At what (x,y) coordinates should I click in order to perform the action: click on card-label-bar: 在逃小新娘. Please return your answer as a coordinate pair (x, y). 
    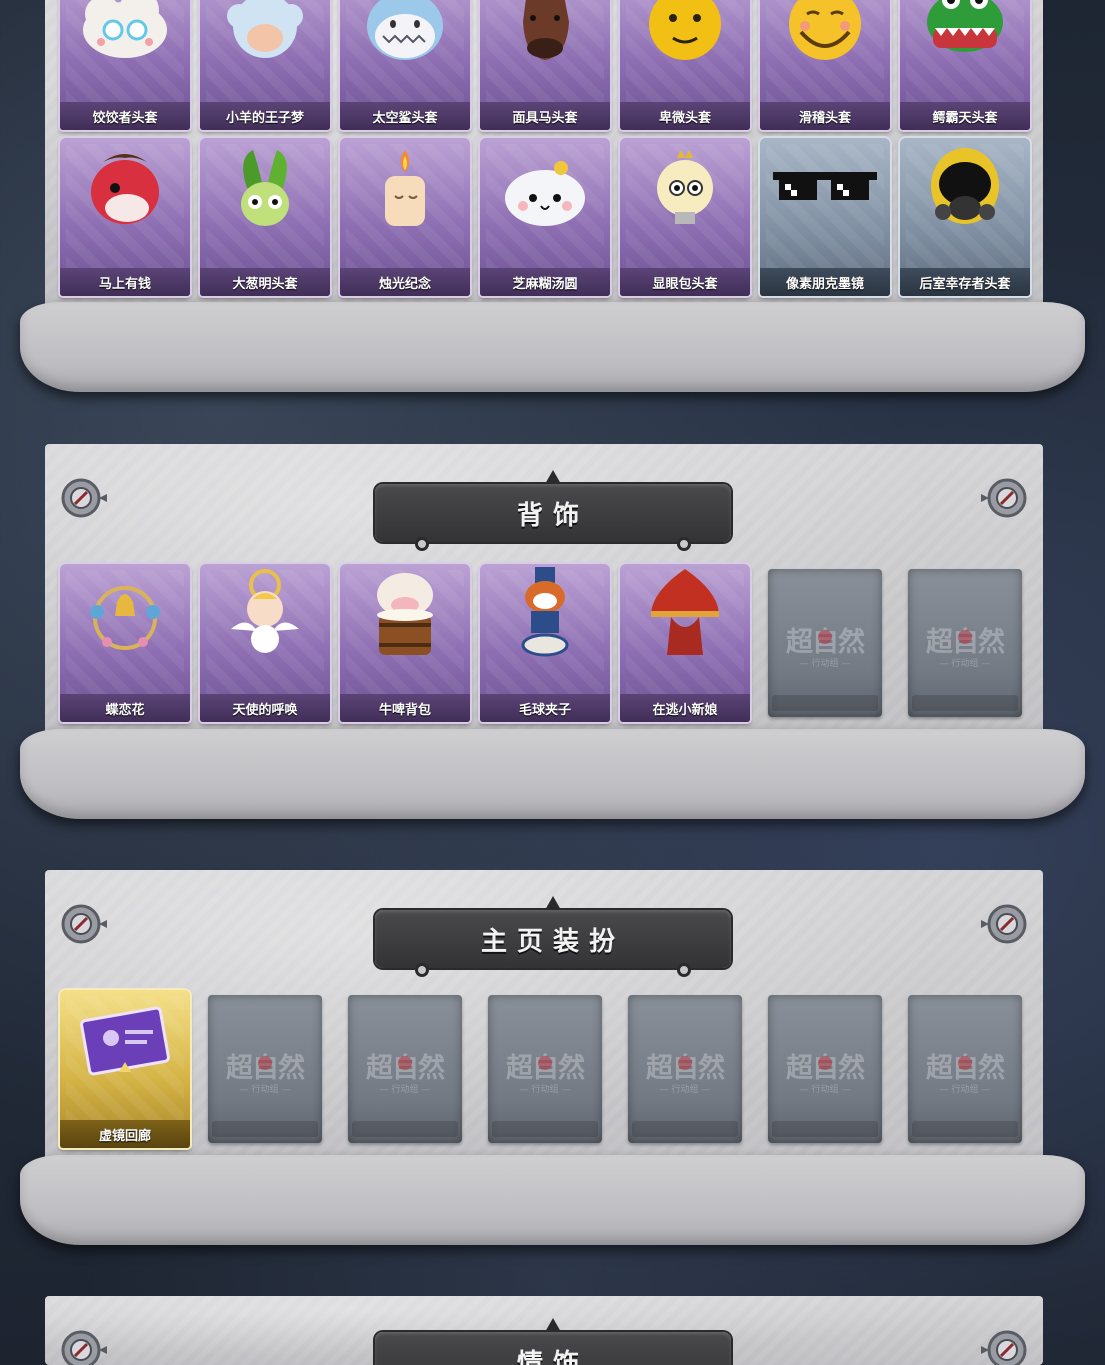
    Looking at the image, I should click on (685, 708).